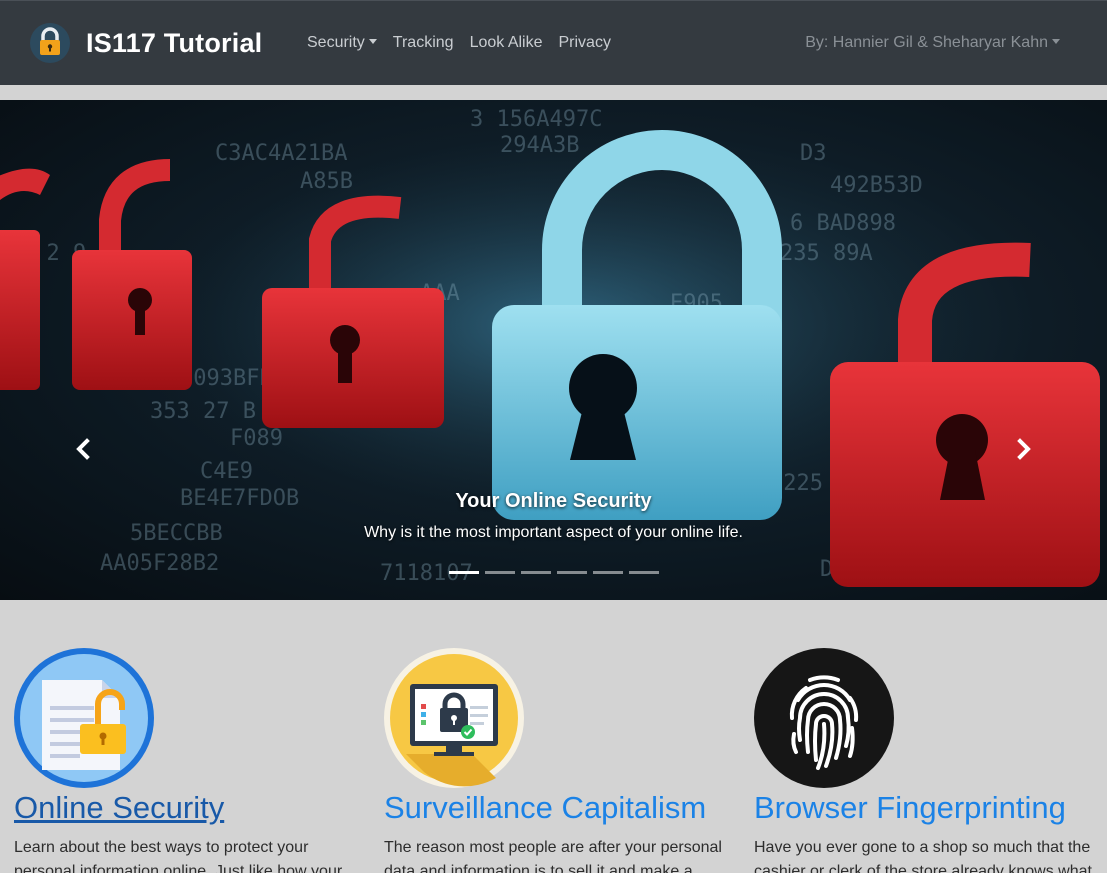 Image resolution: width=1107 pixels, height=873 pixels. What do you see at coordinates (454, 718) in the screenshot?
I see `monitor-padlock-icon` at bounding box center [454, 718].